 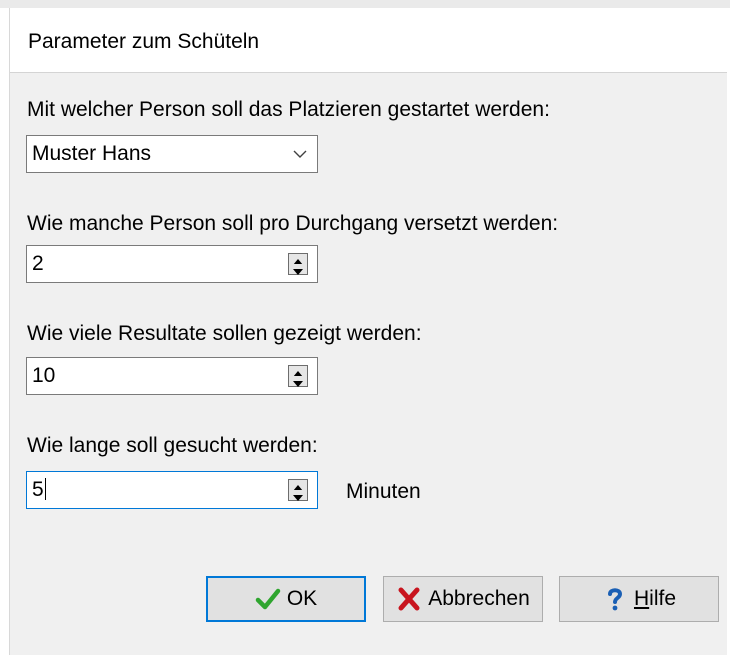 I want to click on results-count-value: 10, so click(x=44, y=375).